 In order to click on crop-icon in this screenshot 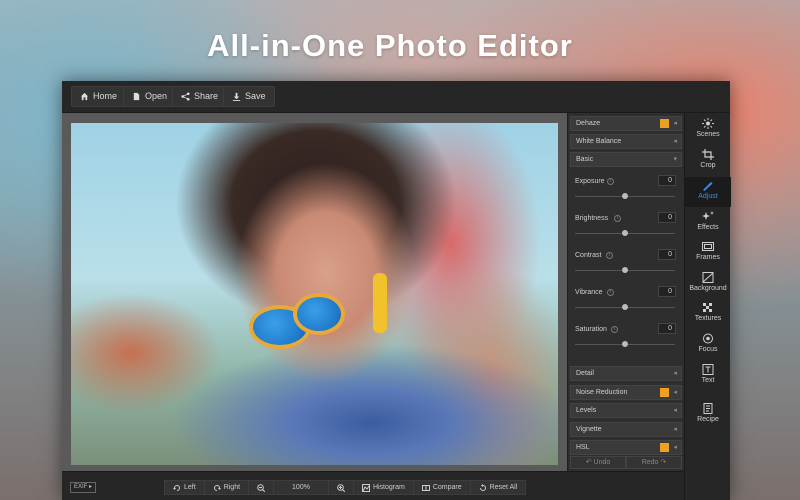, I will do `click(708, 154)`.